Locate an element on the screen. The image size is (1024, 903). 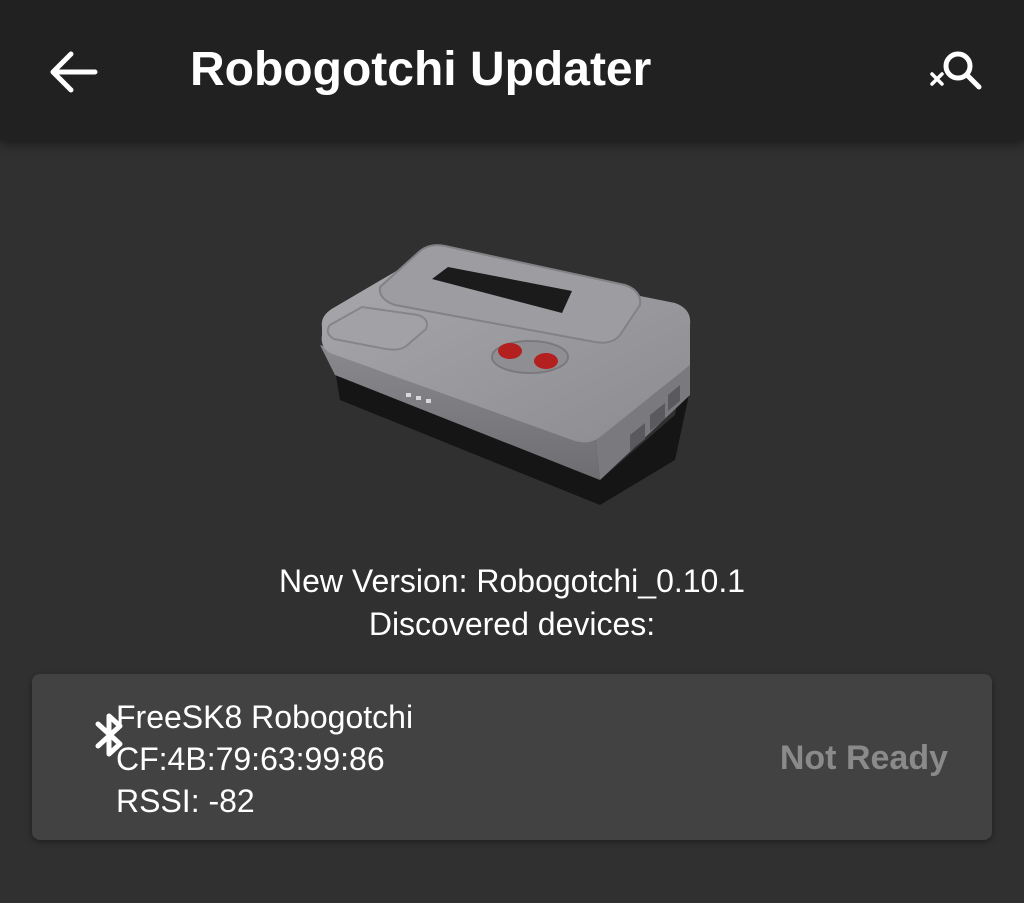
arrow-left-icon is located at coordinates (74, 72).